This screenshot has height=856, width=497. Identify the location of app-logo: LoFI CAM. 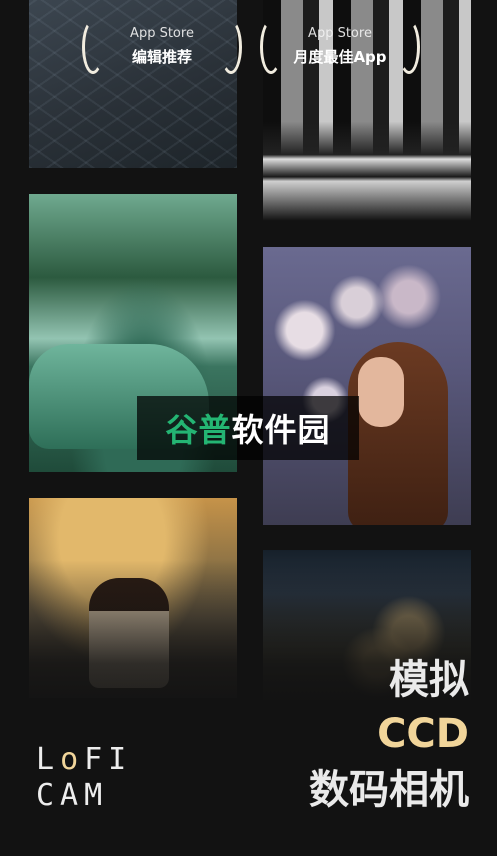
(86, 778).